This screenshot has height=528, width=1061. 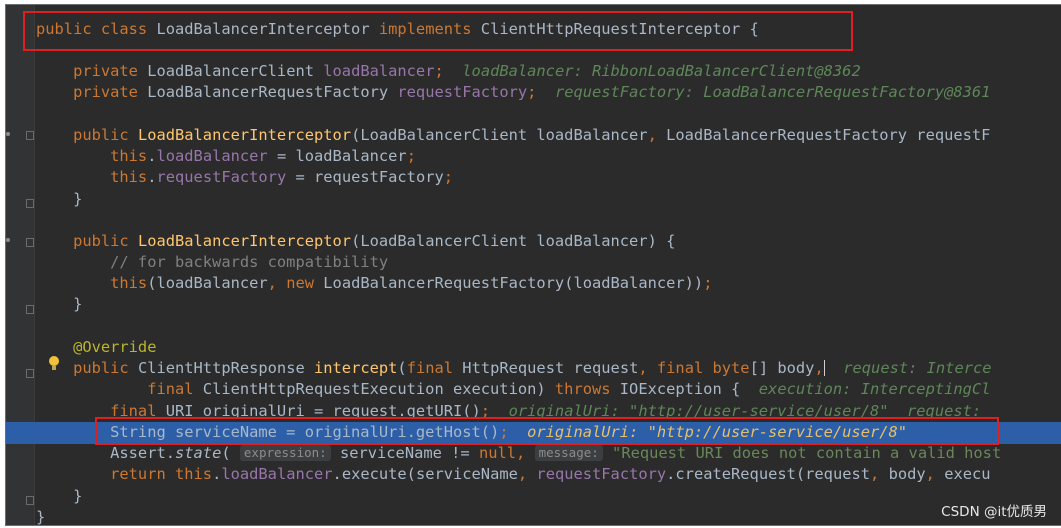 What do you see at coordinates (438, 31) in the screenshot?
I see `class-declaration-callout` at bounding box center [438, 31].